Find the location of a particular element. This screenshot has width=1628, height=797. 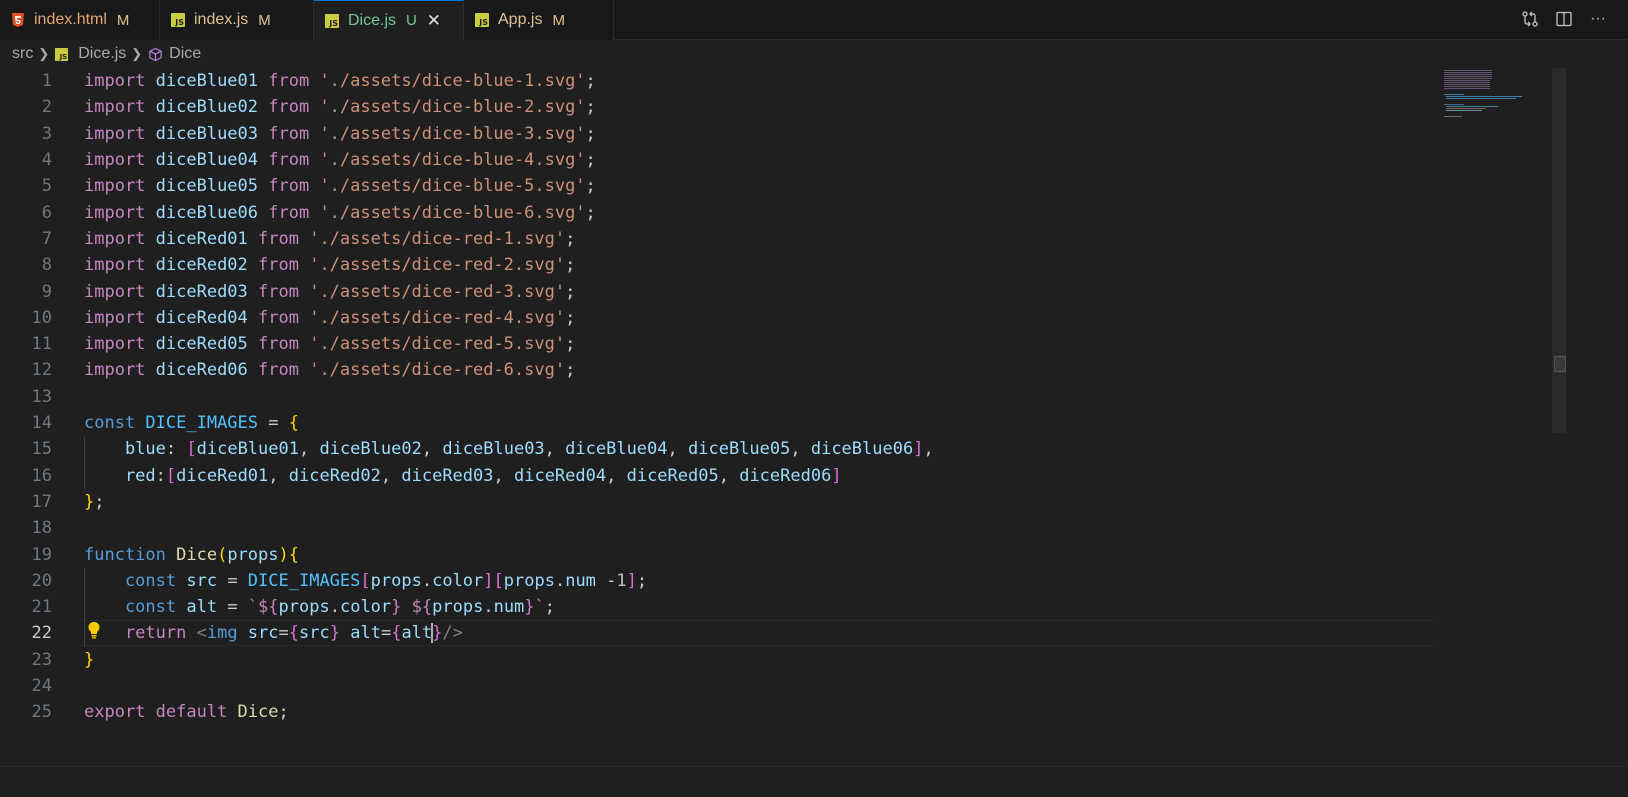

split-editor-icon is located at coordinates (1564, 19).